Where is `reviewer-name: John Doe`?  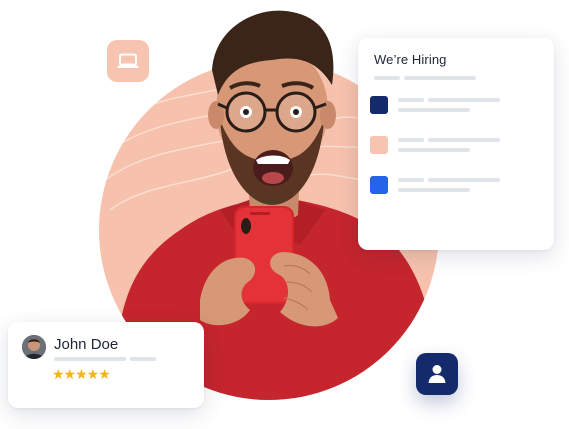
reviewer-name: John Doe is located at coordinates (86, 344).